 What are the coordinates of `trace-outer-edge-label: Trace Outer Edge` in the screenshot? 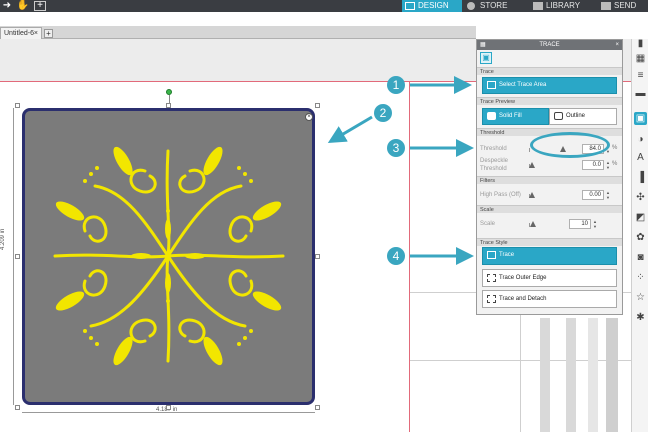 It's located at (523, 278).